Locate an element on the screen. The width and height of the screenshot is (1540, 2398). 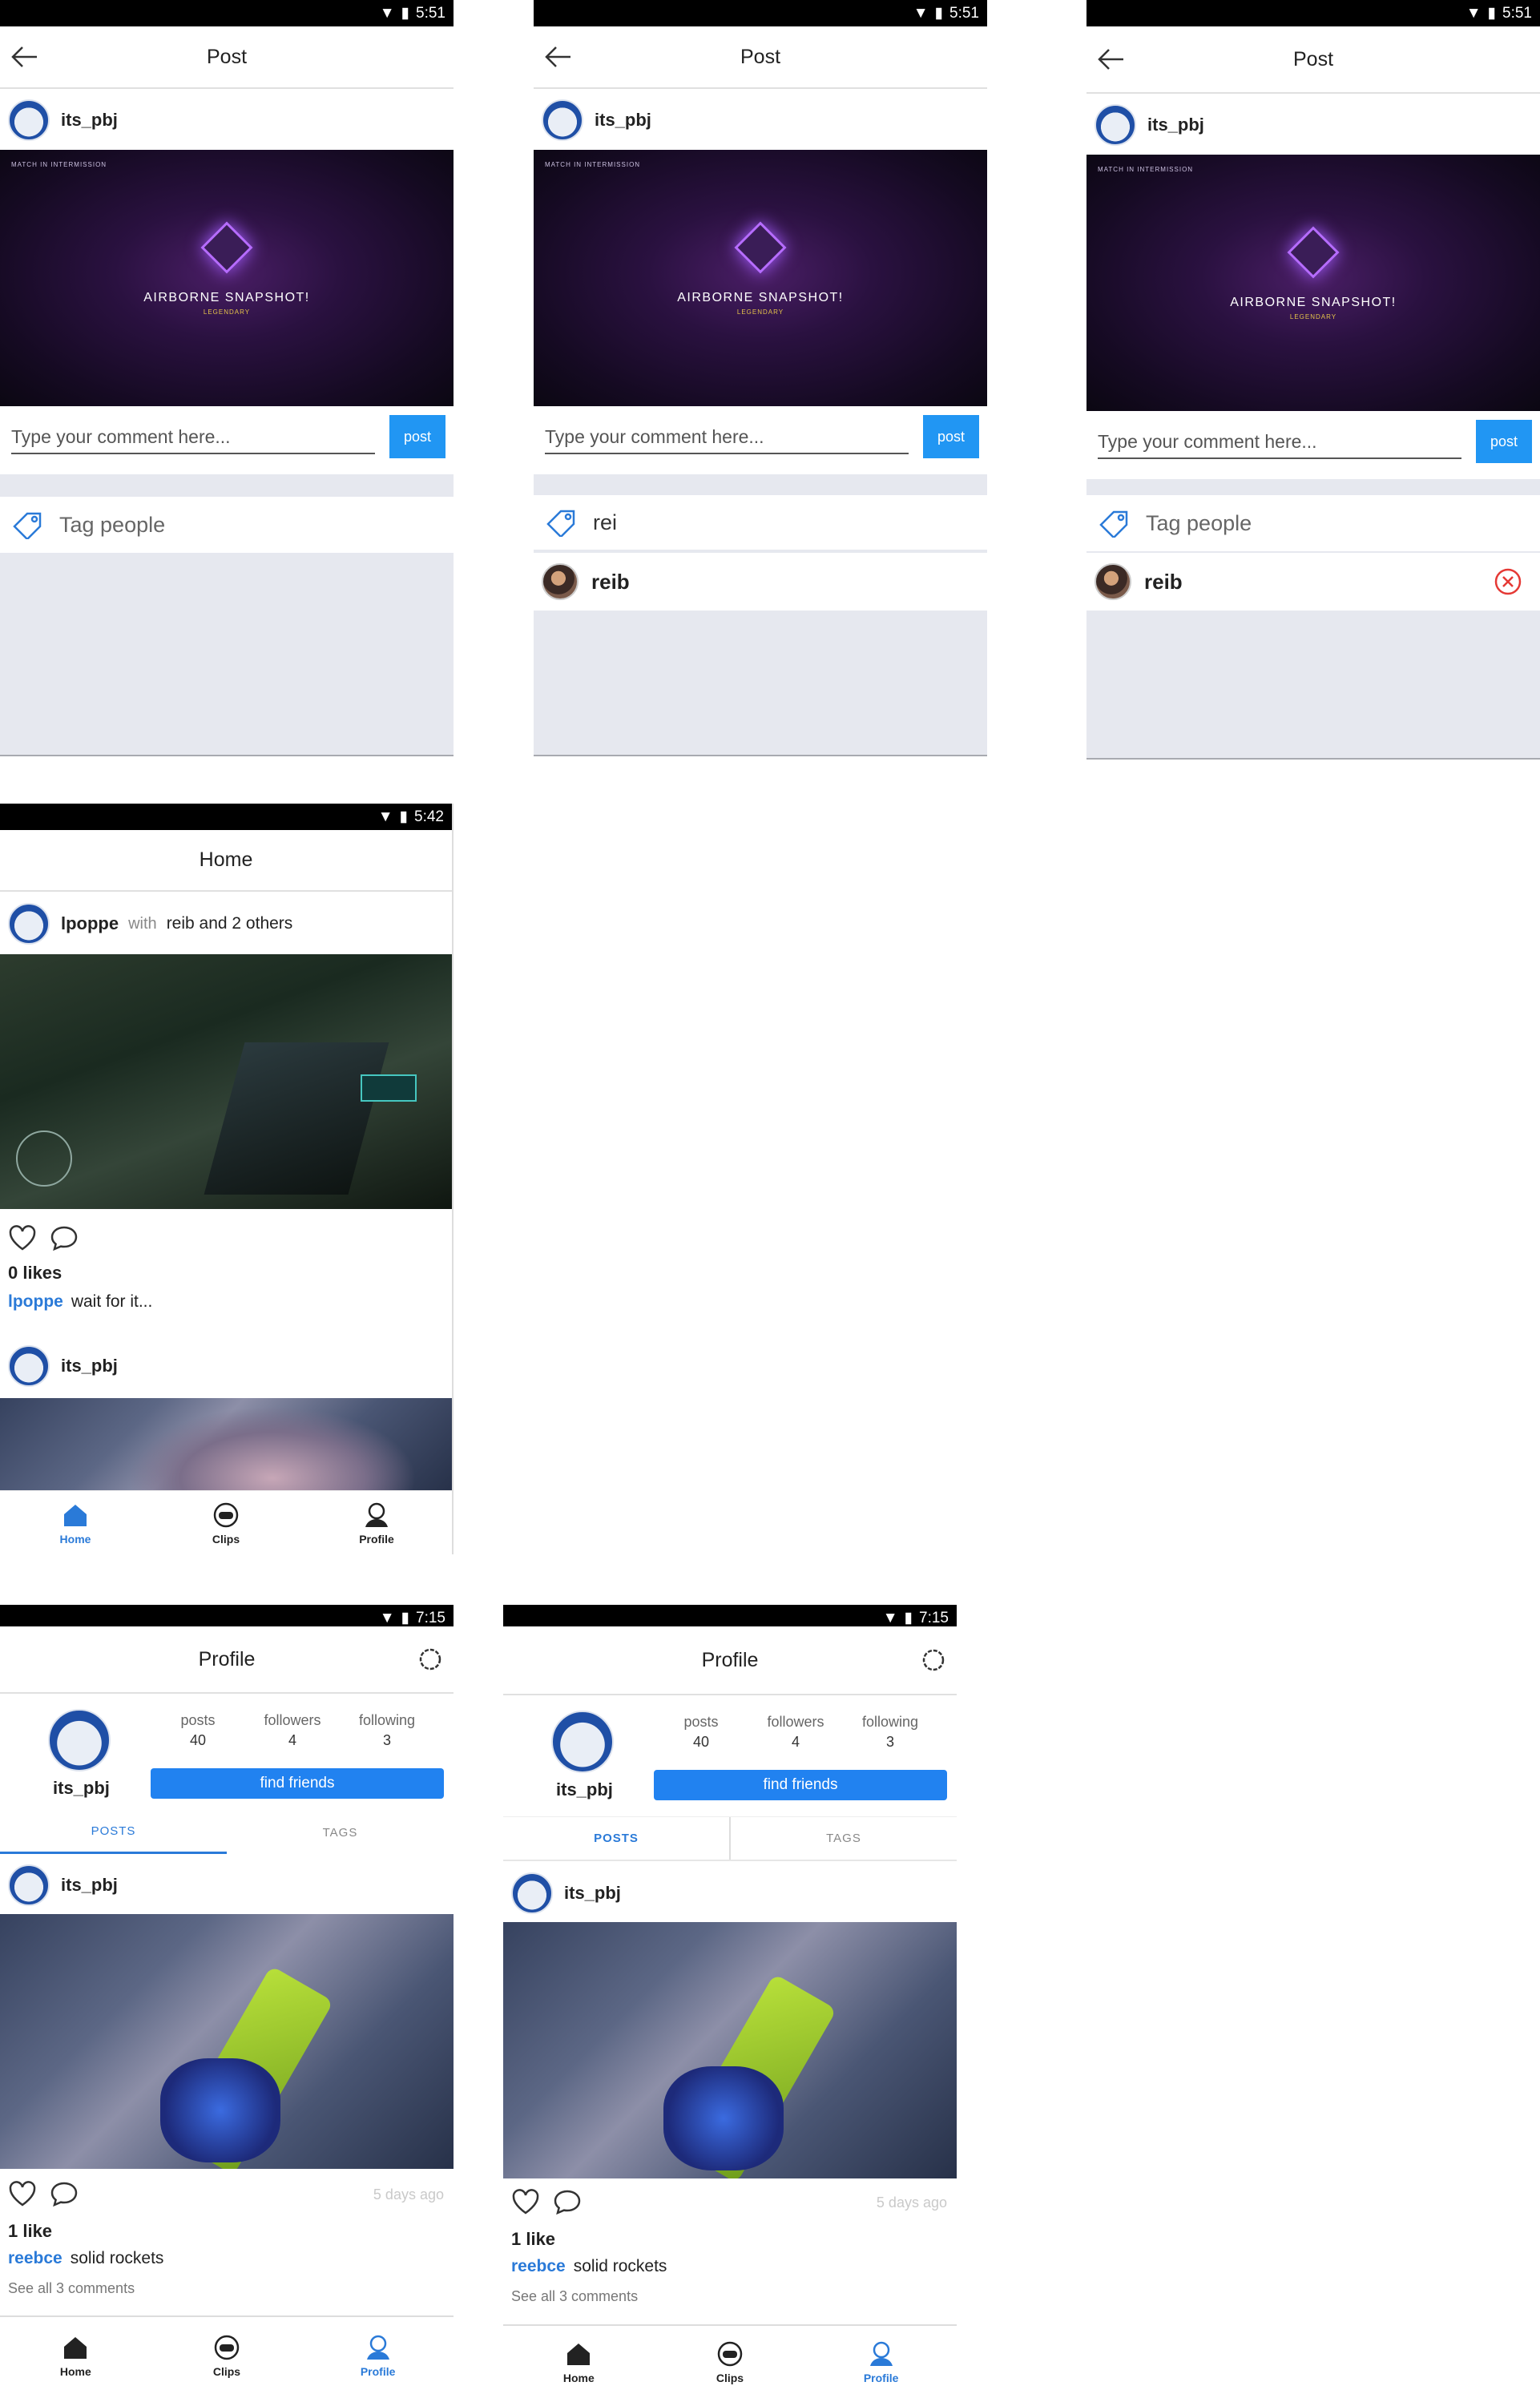
profile-icon is located at coordinates (377, 1514).